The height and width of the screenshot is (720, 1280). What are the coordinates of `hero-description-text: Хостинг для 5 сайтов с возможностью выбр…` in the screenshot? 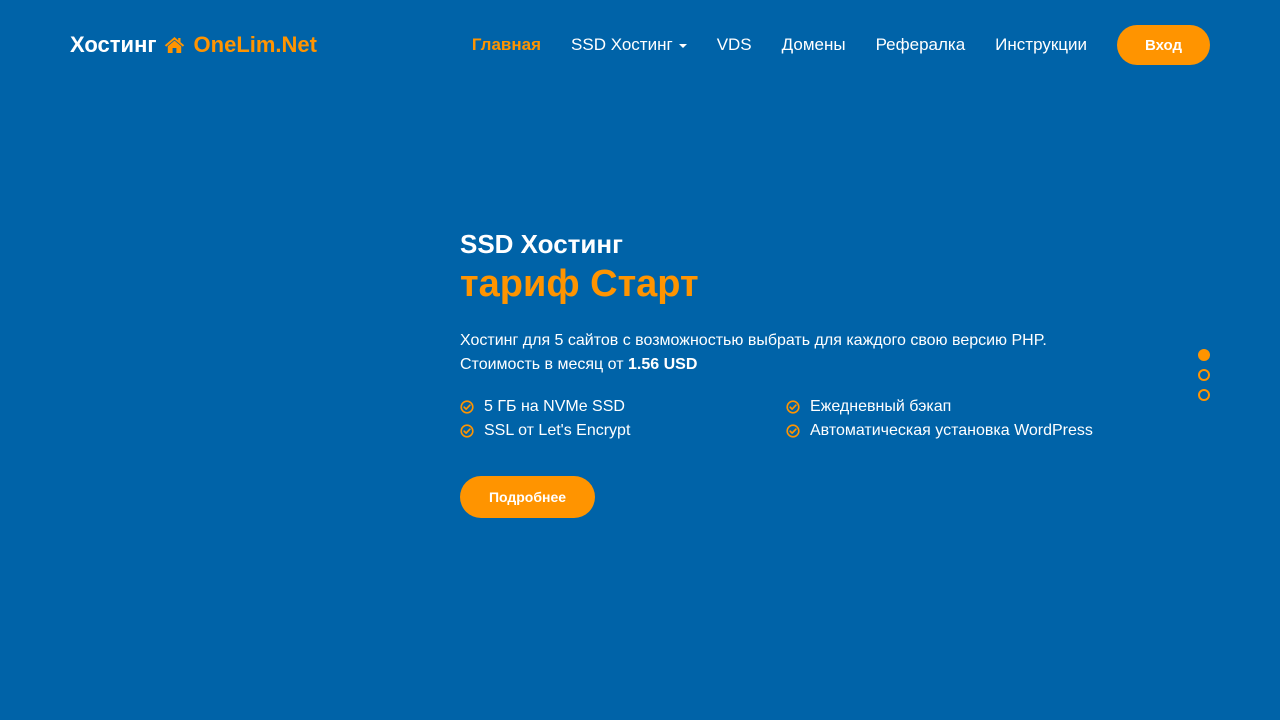 It's located at (753, 340).